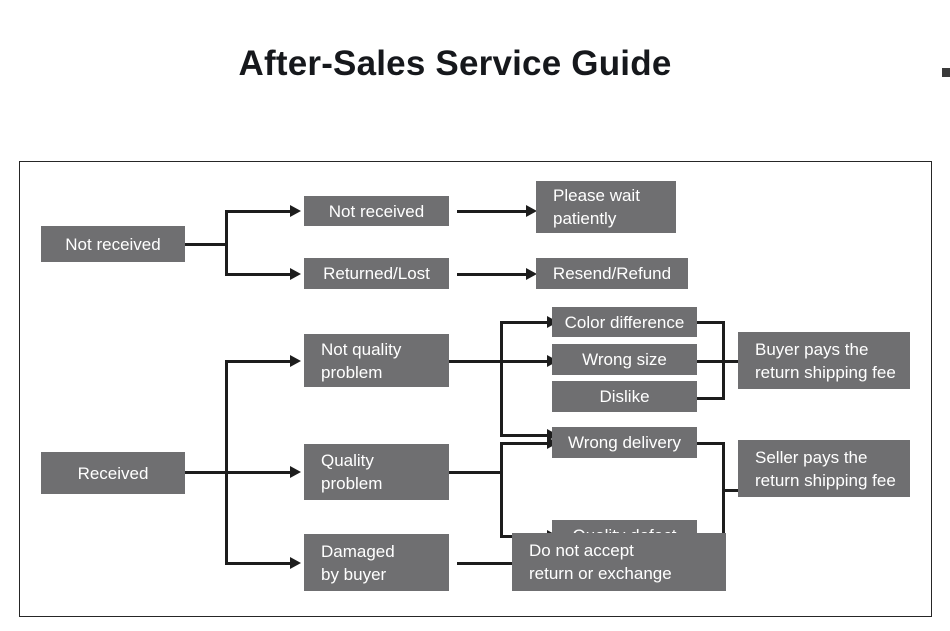 The height and width of the screenshot is (631, 950). Describe the element at coordinates (624, 442) in the screenshot. I see `node-wrong-delivery: Wrong delivery` at that location.